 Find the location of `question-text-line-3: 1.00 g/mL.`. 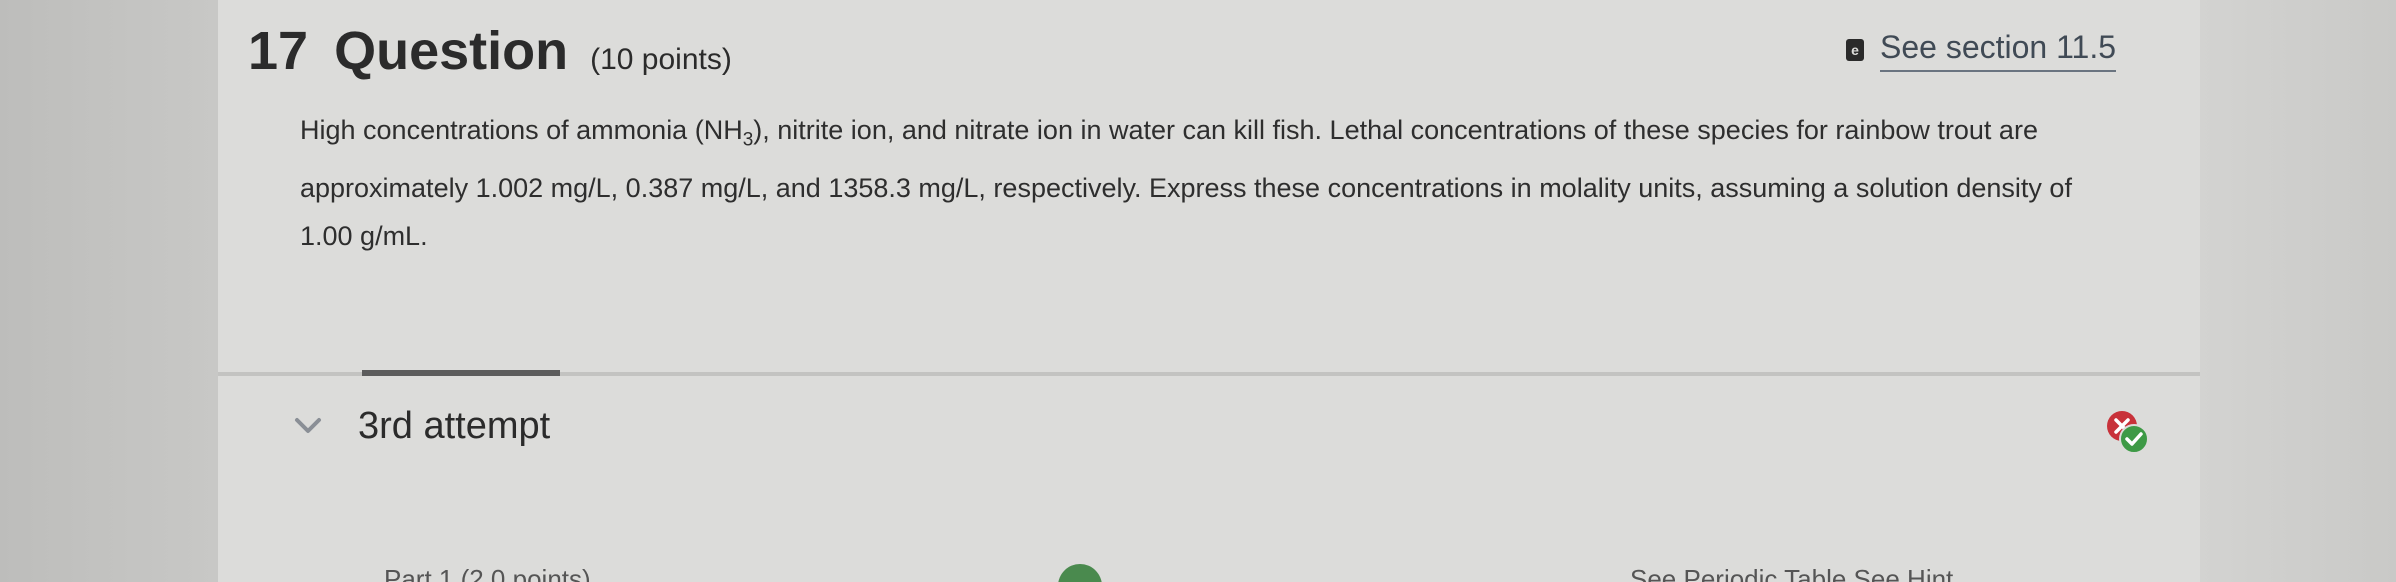

question-text-line-3: 1.00 g/mL. is located at coordinates (364, 236).